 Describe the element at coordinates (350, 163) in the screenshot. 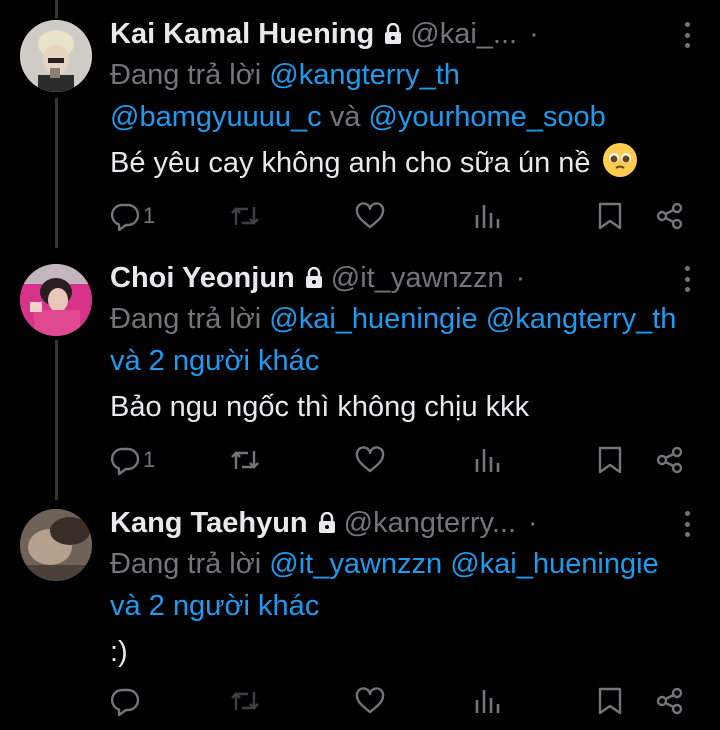

I see `tweet-text-content: Bé yêu cay không anh cho sữa ún nề` at that location.